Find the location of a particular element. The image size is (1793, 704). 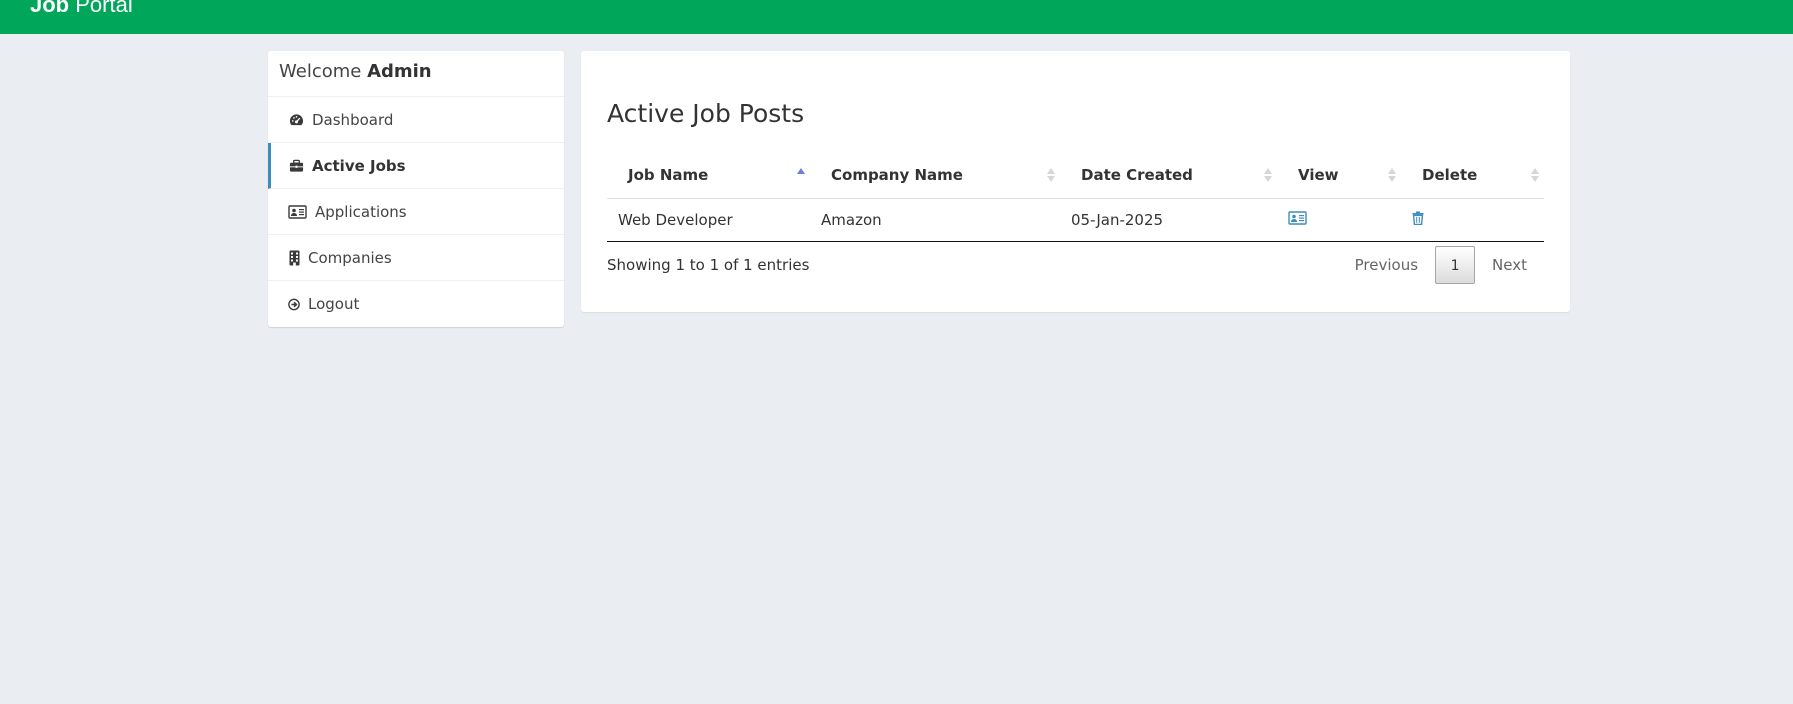

sidebar-item-label: Logout is located at coordinates (334, 304).